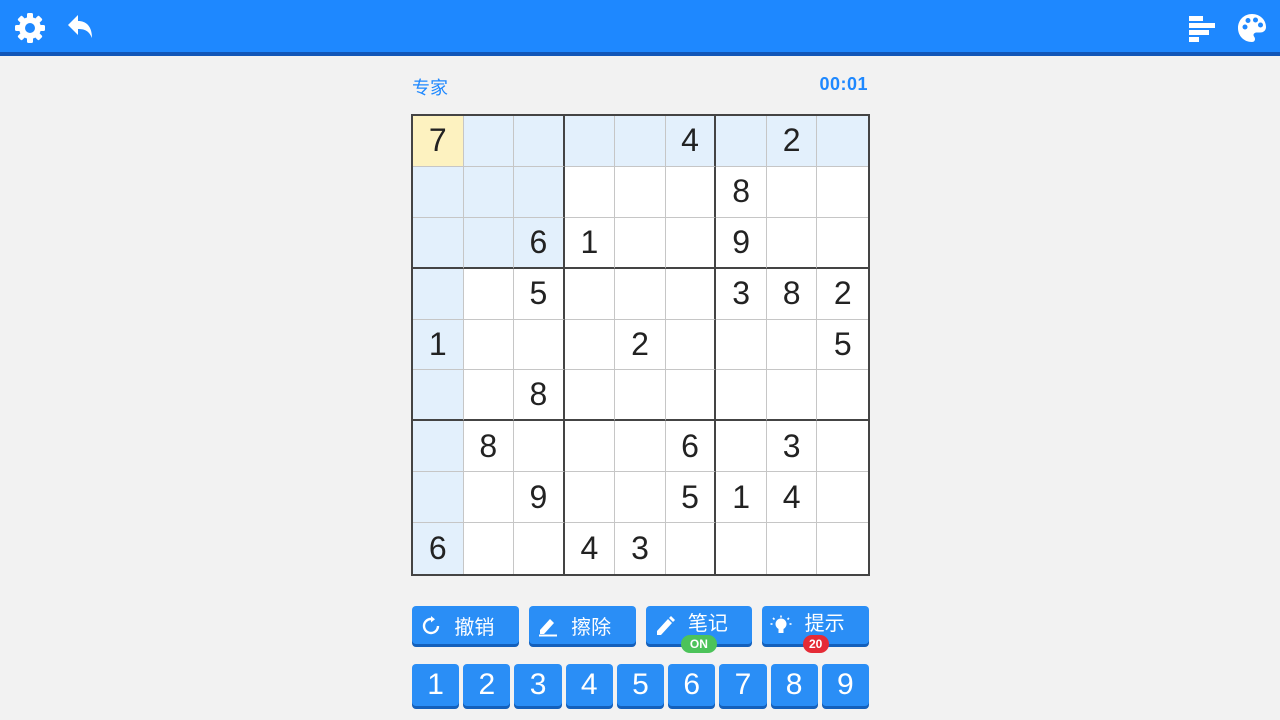 This screenshot has height=720, width=1280. What do you see at coordinates (489, 294) in the screenshot?
I see `sudoku-cell-r4c2` at bounding box center [489, 294].